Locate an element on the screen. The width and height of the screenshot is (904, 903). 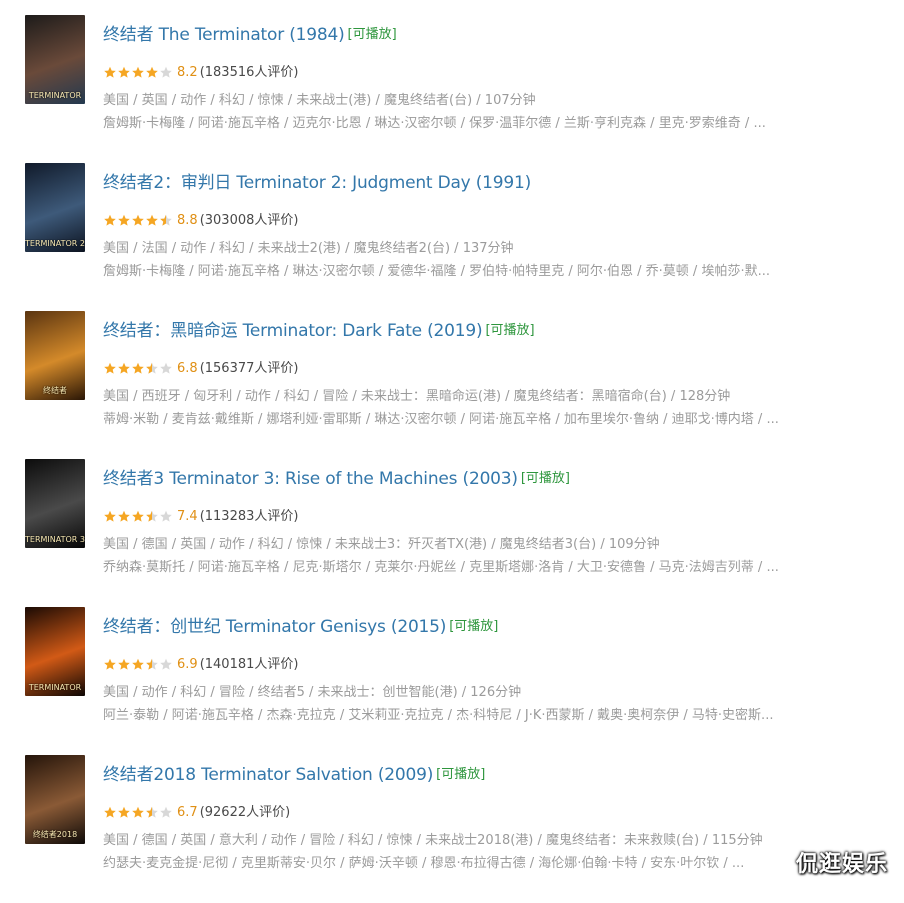
title-row: 终结者 The Terminator (1984) [可播放] is located at coordinates (250, 32).